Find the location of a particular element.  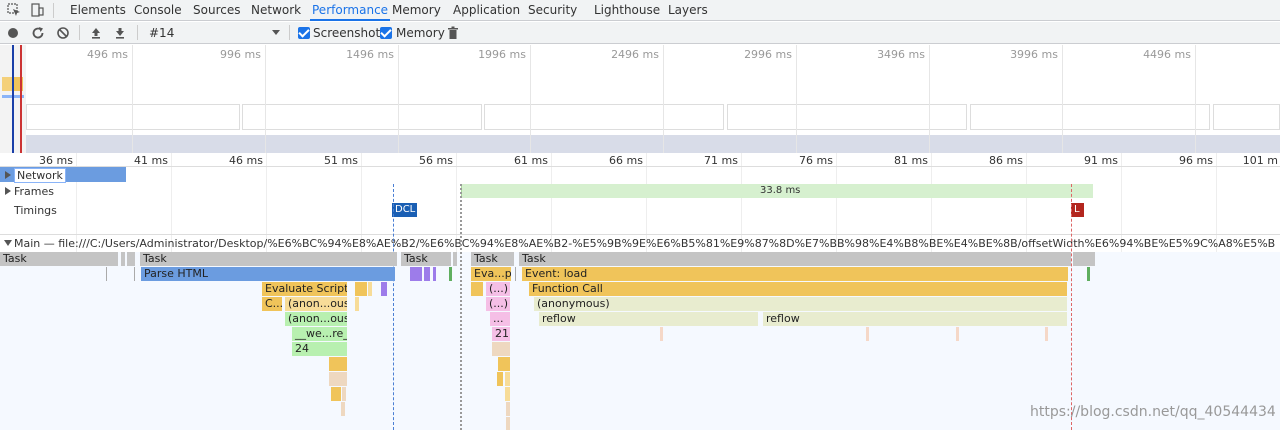

ruler-tick: 56 ms is located at coordinates (436, 160).